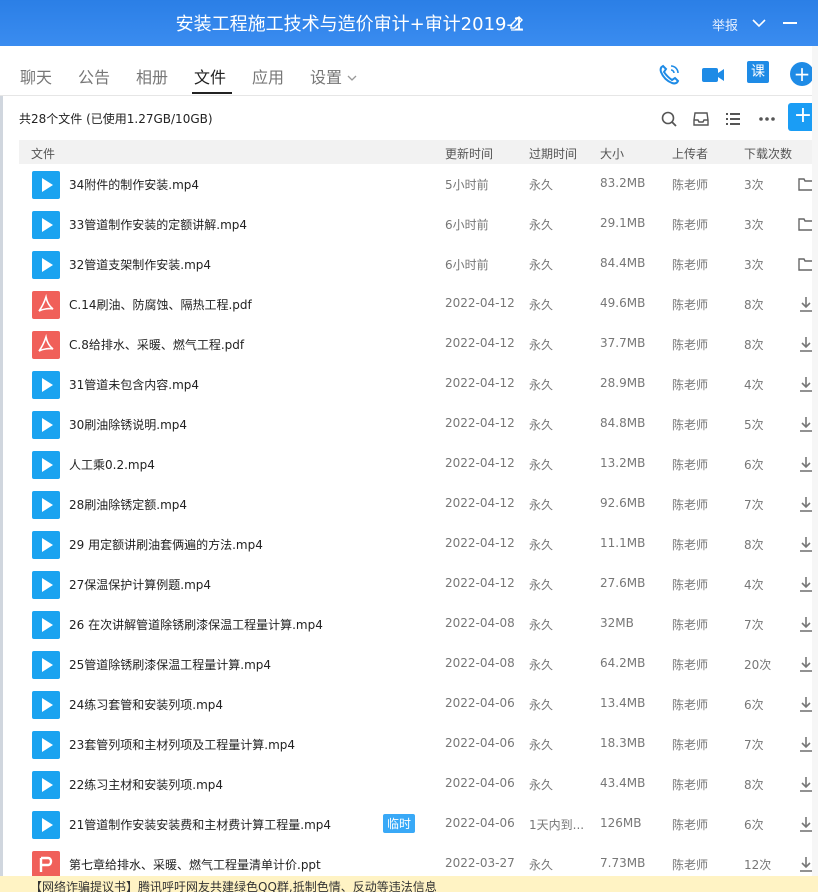 This screenshot has height=892, width=818. What do you see at coordinates (46, 345) in the screenshot?
I see `pdf-file-icon` at bounding box center [46, 345].